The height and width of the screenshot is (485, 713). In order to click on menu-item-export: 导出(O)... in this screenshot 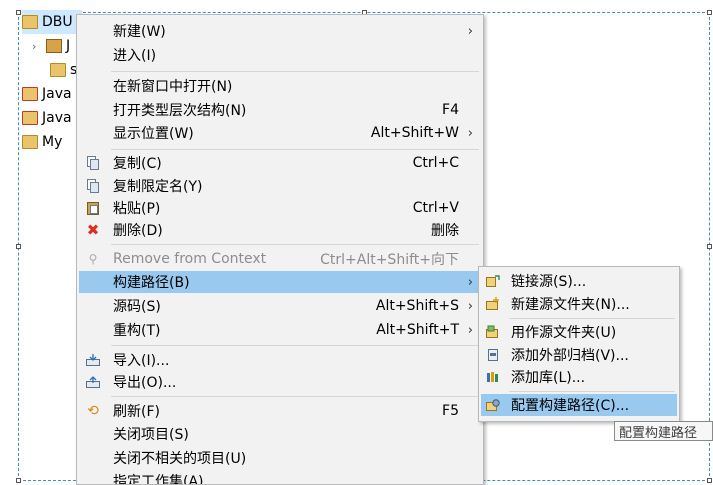, I will do `click(280, 382)`.